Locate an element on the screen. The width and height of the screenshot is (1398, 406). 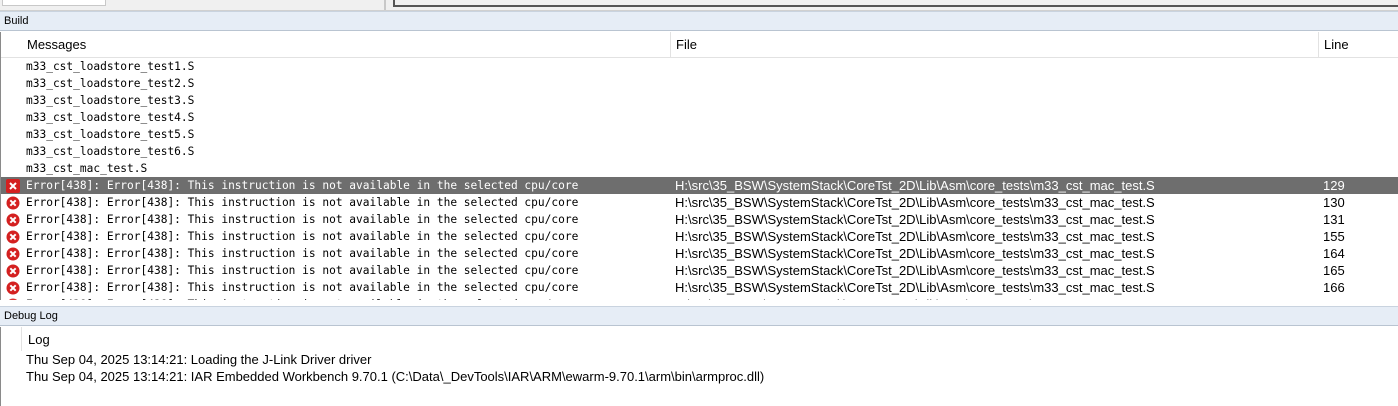
column-header-messages: Messages is located at coordinates (346, 45).